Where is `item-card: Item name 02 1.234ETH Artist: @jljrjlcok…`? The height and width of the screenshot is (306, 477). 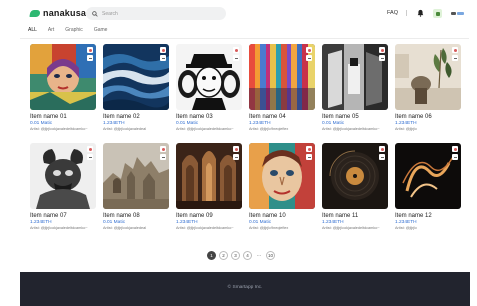
item-card: Item name 02 1.234ETH Artist: @jljrjlcok… is located at coordinates (136, 87).